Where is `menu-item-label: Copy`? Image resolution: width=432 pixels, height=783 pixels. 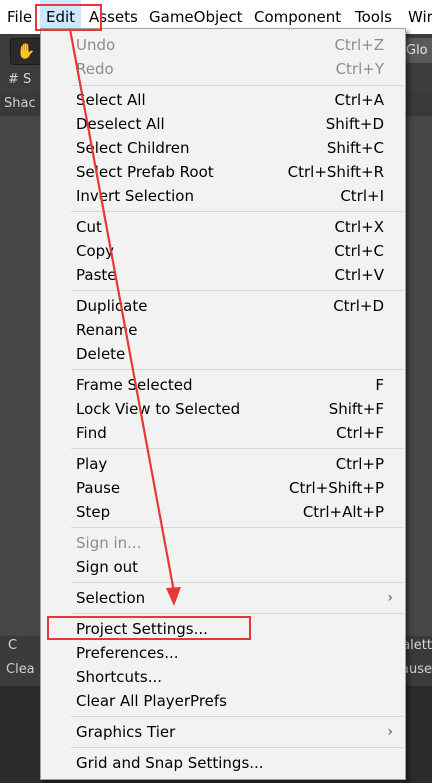 menu-item-label: Copy is located at coordinates (95, 251).